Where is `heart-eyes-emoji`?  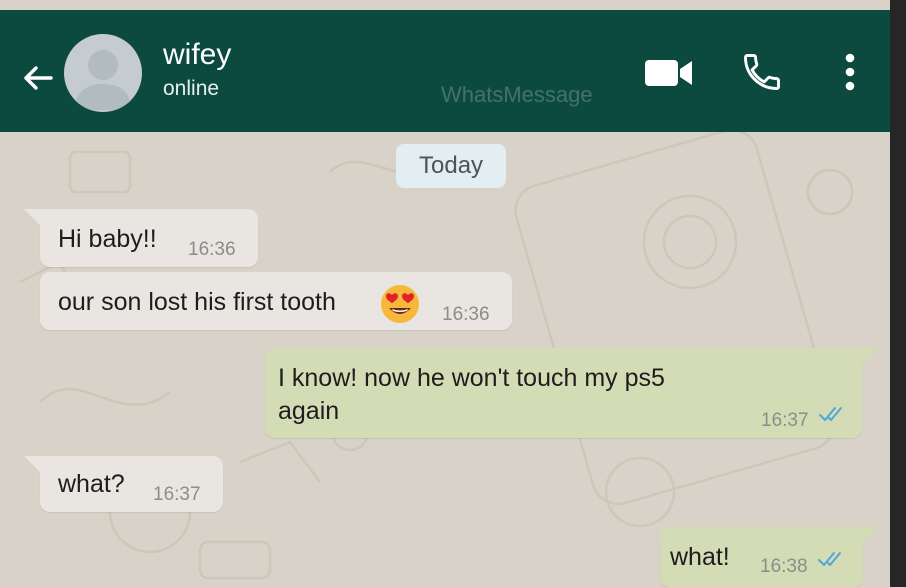 heart-eyes-emoji is located at coordinates (400, 304).